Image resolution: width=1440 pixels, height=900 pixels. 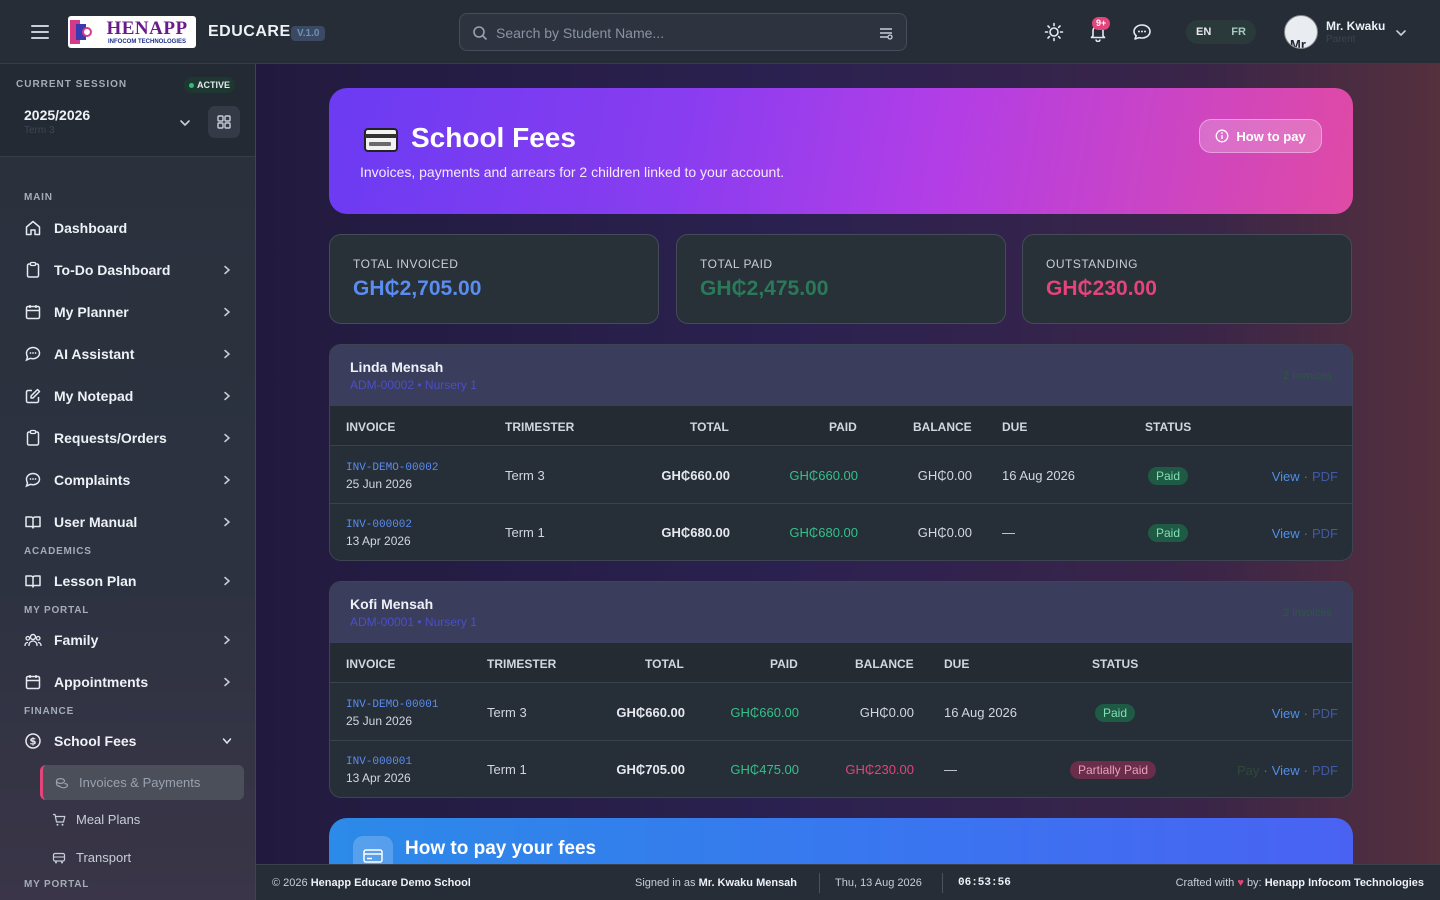 I want to click on nav-heading-academics: ACADEMICS, so click(x=58, y=551).